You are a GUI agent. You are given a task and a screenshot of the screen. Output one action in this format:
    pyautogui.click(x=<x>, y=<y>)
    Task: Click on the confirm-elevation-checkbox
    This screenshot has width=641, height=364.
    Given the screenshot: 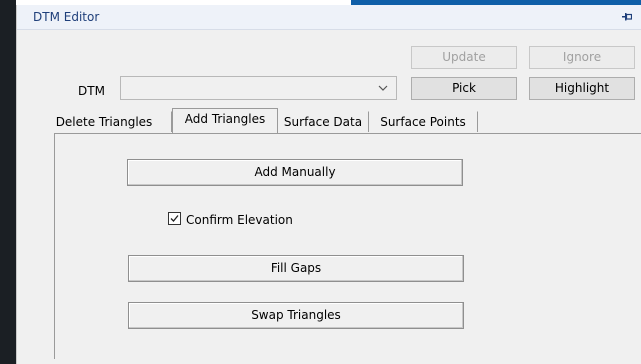 What is the action you would take?
    pyautogui.click(x=174, y=218)
    